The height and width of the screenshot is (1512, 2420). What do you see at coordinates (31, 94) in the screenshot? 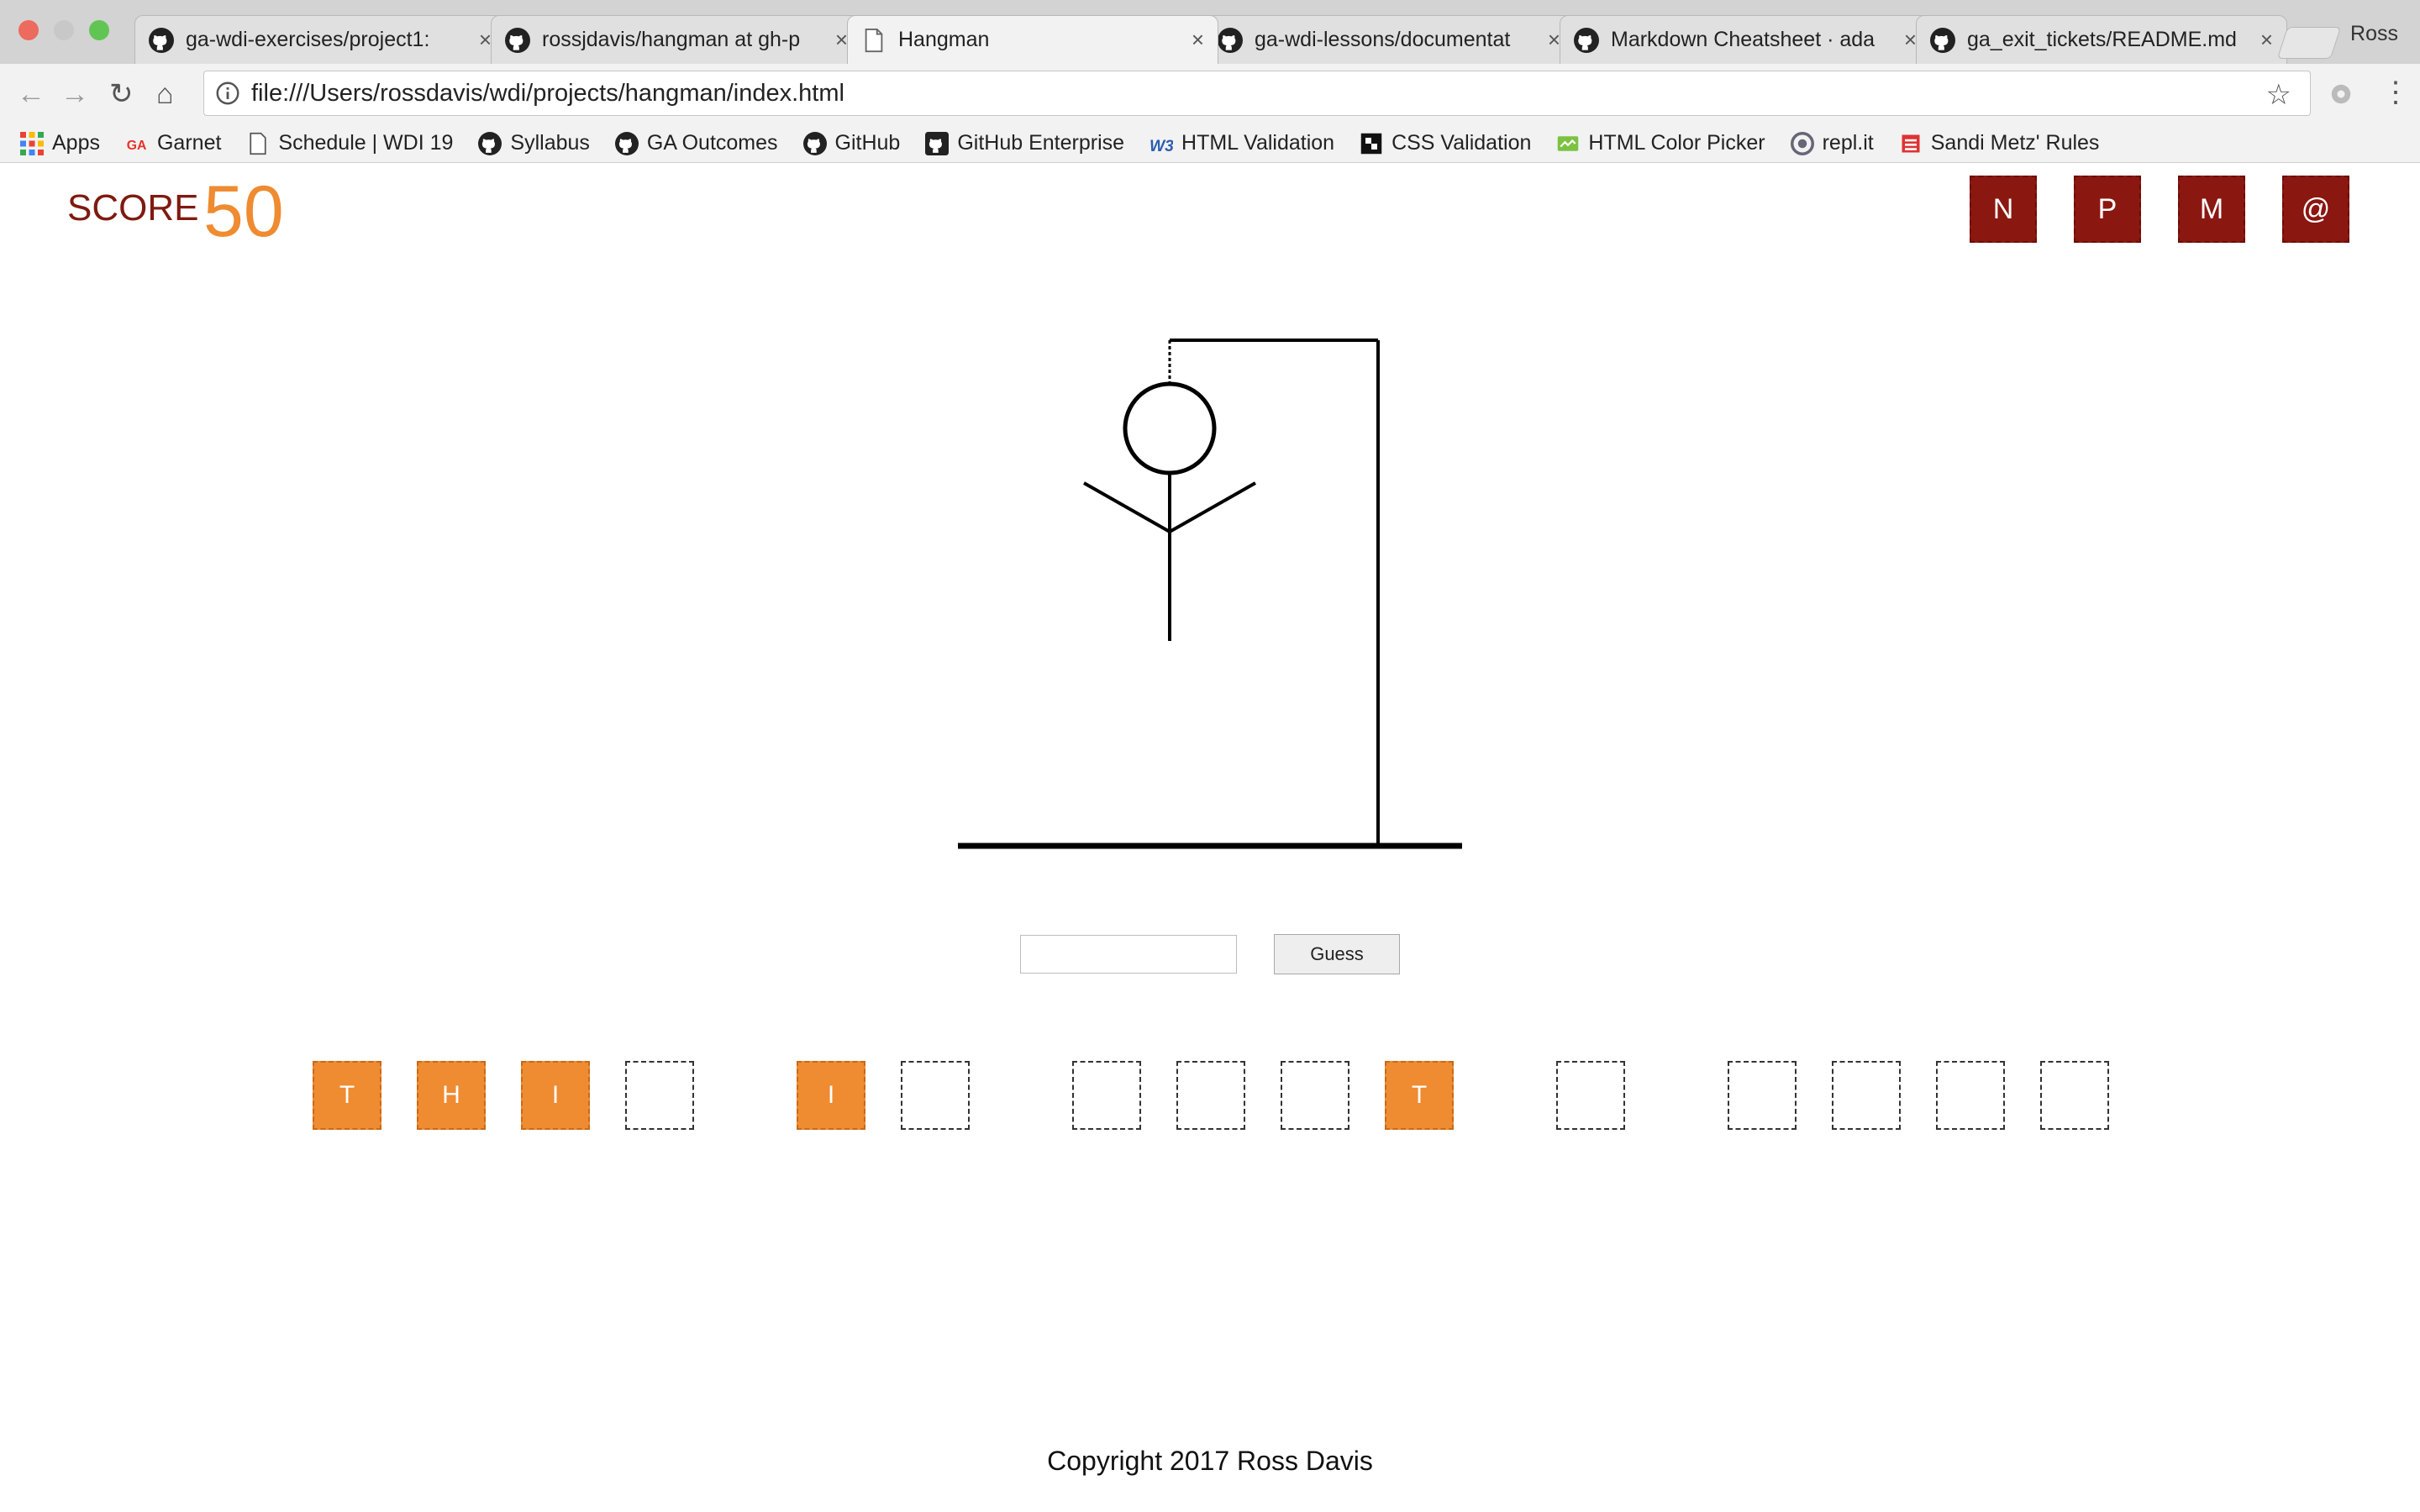
I see `back-arrow-icon: ←` at bounding box center [31, 94].